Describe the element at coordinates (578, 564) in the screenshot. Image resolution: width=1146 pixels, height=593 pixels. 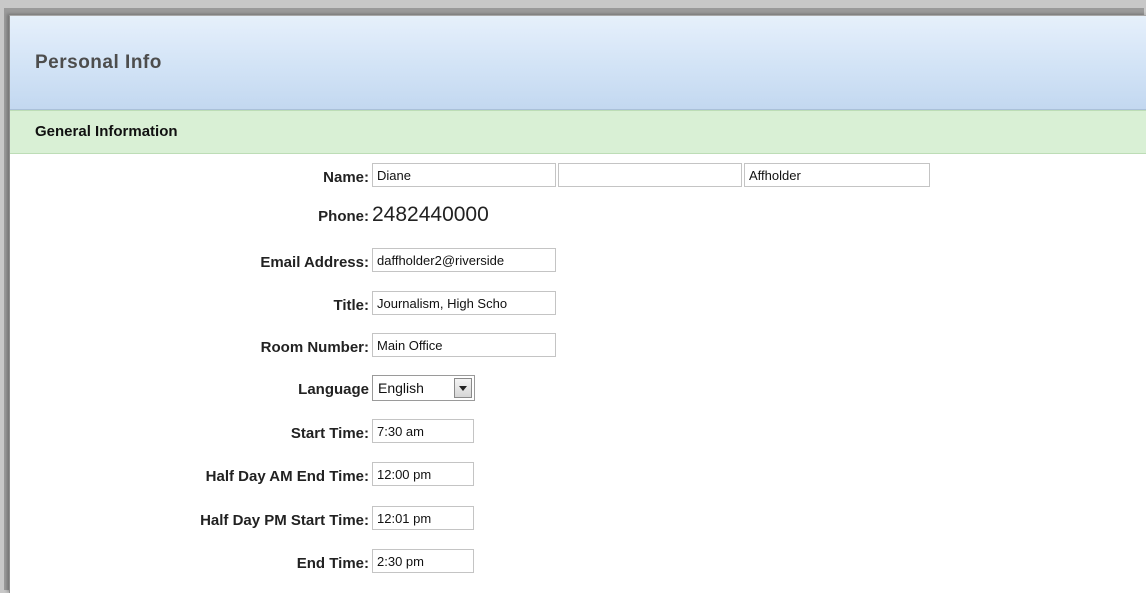
I see `end-time-row: End Time:` at that location.